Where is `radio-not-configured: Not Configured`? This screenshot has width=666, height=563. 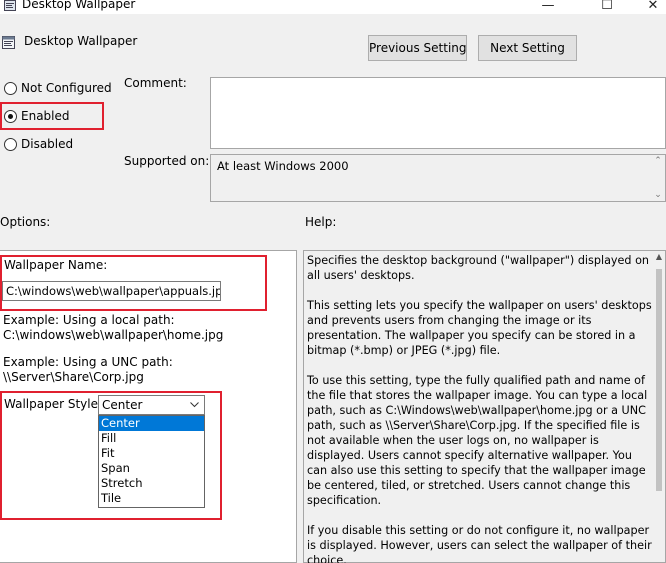 radio-not-configured: Not Configured is located at coordinates (58, 88).